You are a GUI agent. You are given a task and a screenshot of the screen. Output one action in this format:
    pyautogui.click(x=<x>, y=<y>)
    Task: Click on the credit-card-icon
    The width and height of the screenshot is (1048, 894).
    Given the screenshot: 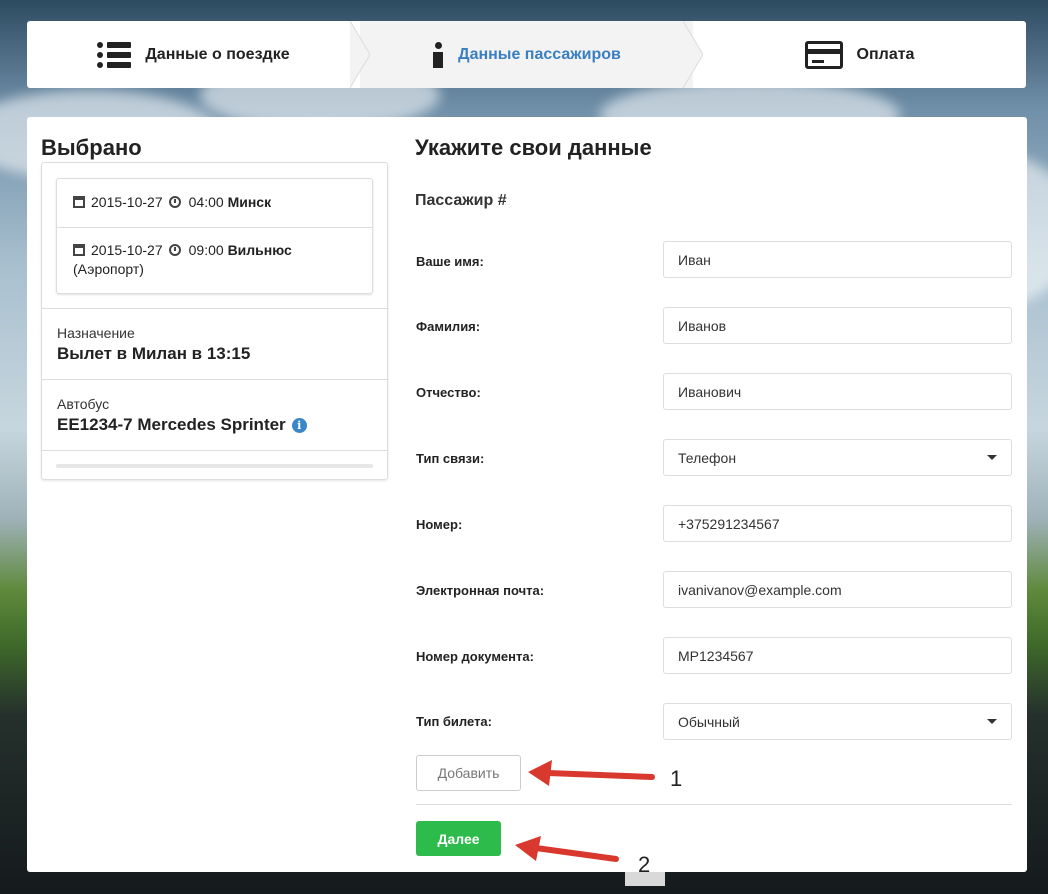 What is the action you would take?
    pyautogui.click(x=823, y=54)
    